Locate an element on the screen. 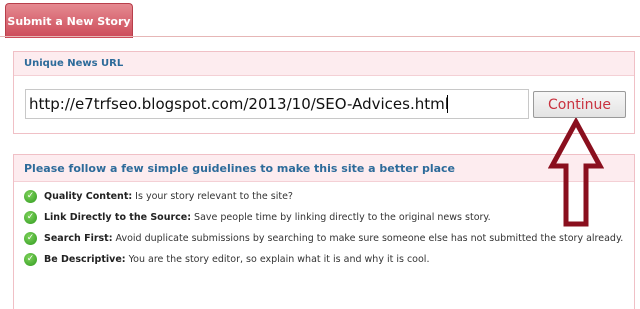 The image size is (640, 309). tab-submit-new-story: Submit a New Story is located at coordinates (69, 20).